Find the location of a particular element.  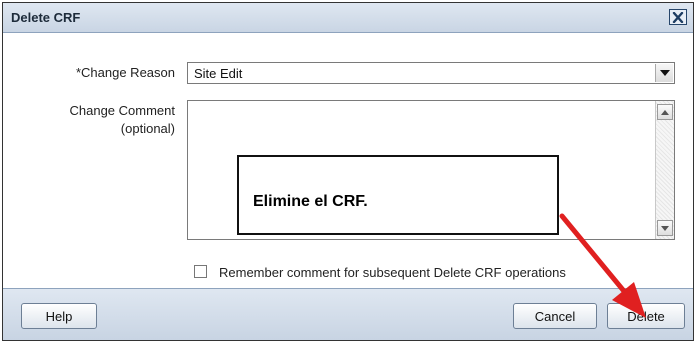

dialog-title: Delete CRF is located at coordinates (46, 17).